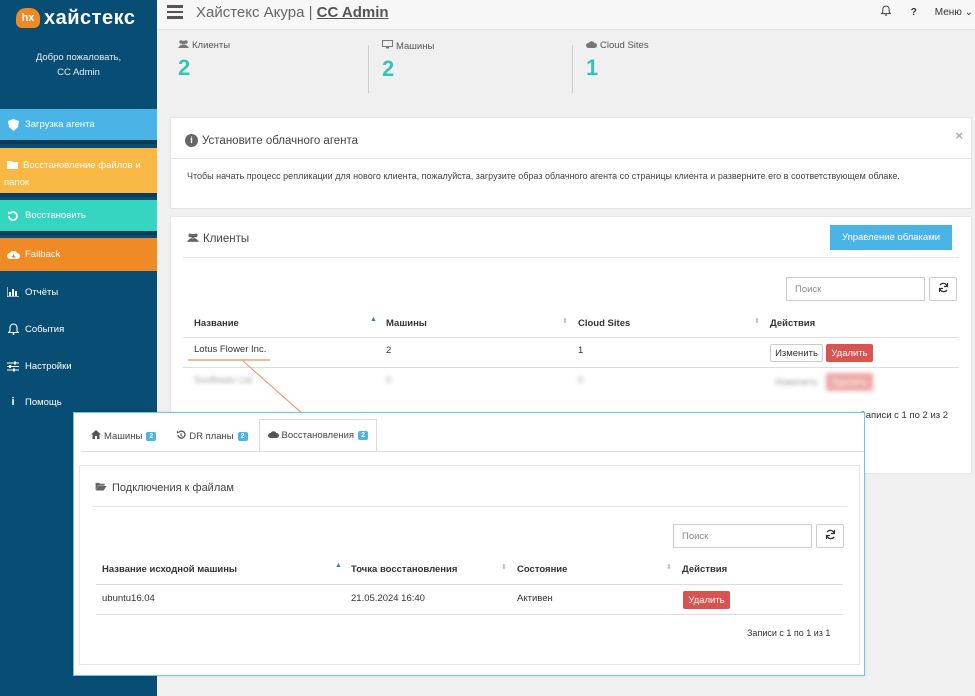 Image resolution: width=975 pixels, height=696 pixels. I want to click on close-icon: ×, so click(959, 135).